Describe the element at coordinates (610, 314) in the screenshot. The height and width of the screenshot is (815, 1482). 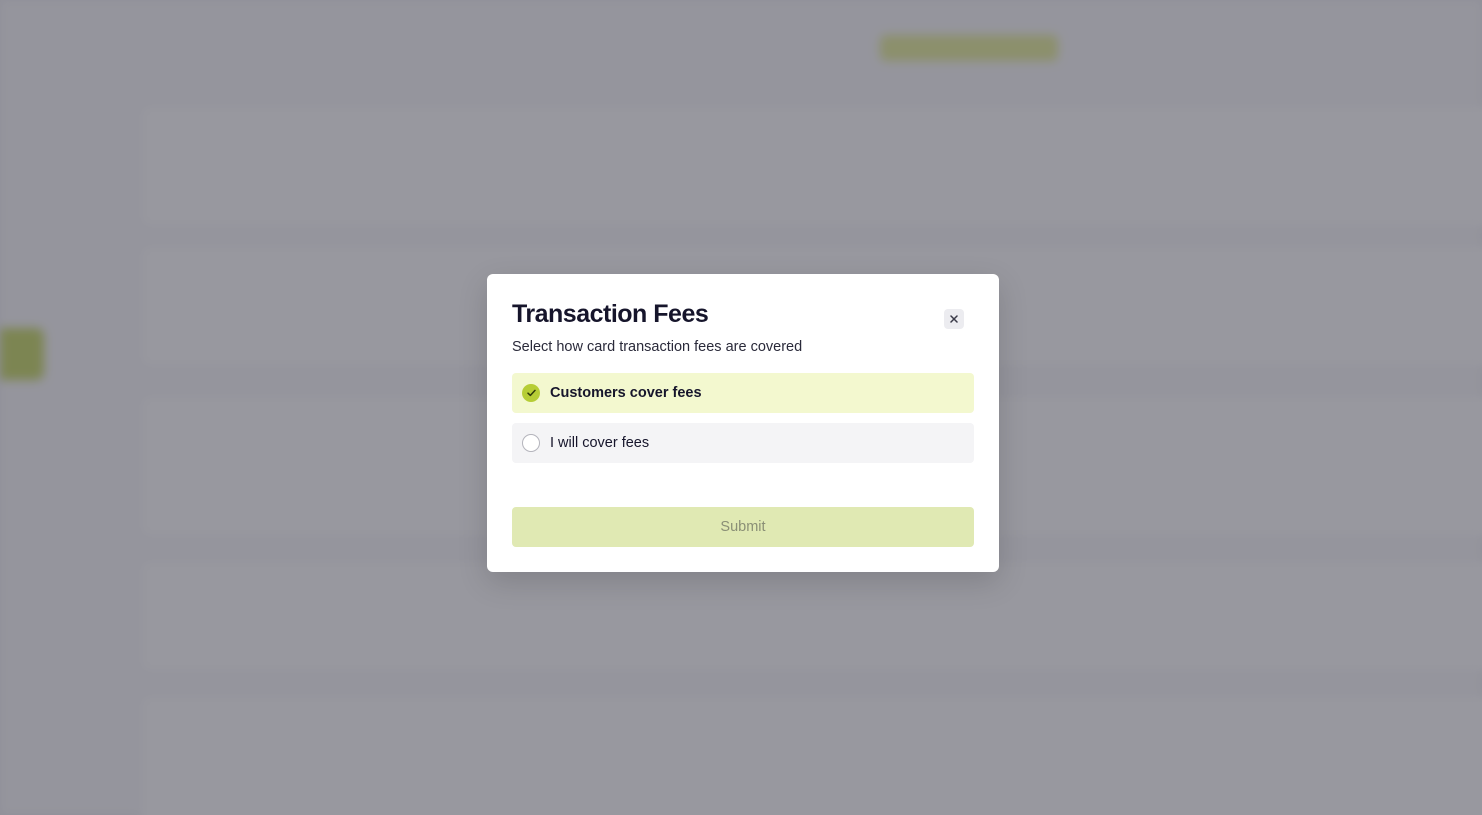
I see `modal-title: Transaction Fees` at that location.